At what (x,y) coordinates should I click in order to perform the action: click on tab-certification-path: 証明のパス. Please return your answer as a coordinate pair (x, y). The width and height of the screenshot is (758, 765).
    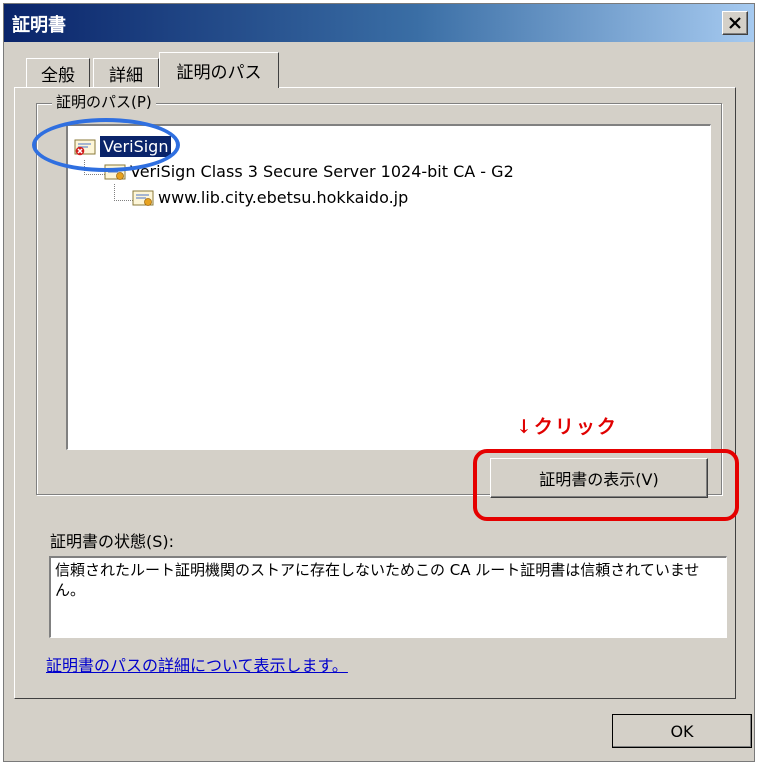
    Looking at the image, I should click on (219, 70).